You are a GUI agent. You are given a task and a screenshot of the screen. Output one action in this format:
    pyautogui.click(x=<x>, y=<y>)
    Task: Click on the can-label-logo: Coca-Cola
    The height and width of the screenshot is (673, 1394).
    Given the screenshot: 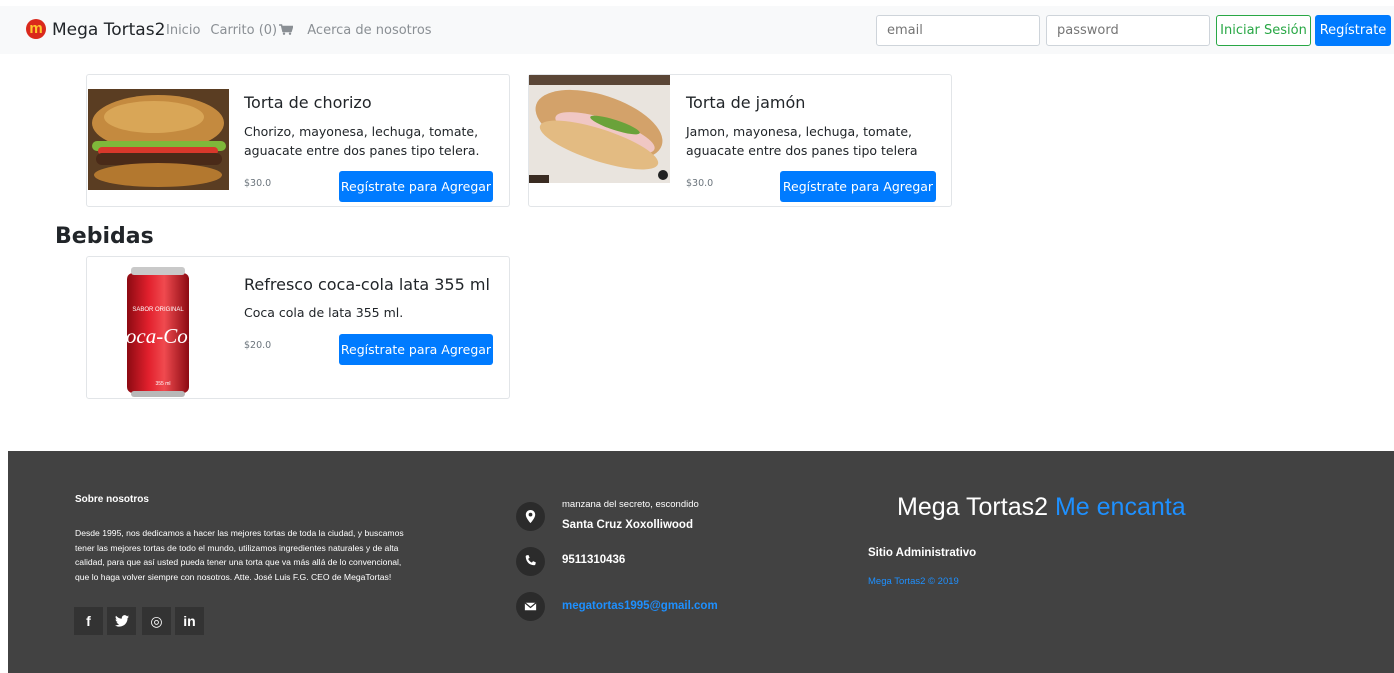 What is the action you would take?
    pyautogui.click(x=158, y=336)
    